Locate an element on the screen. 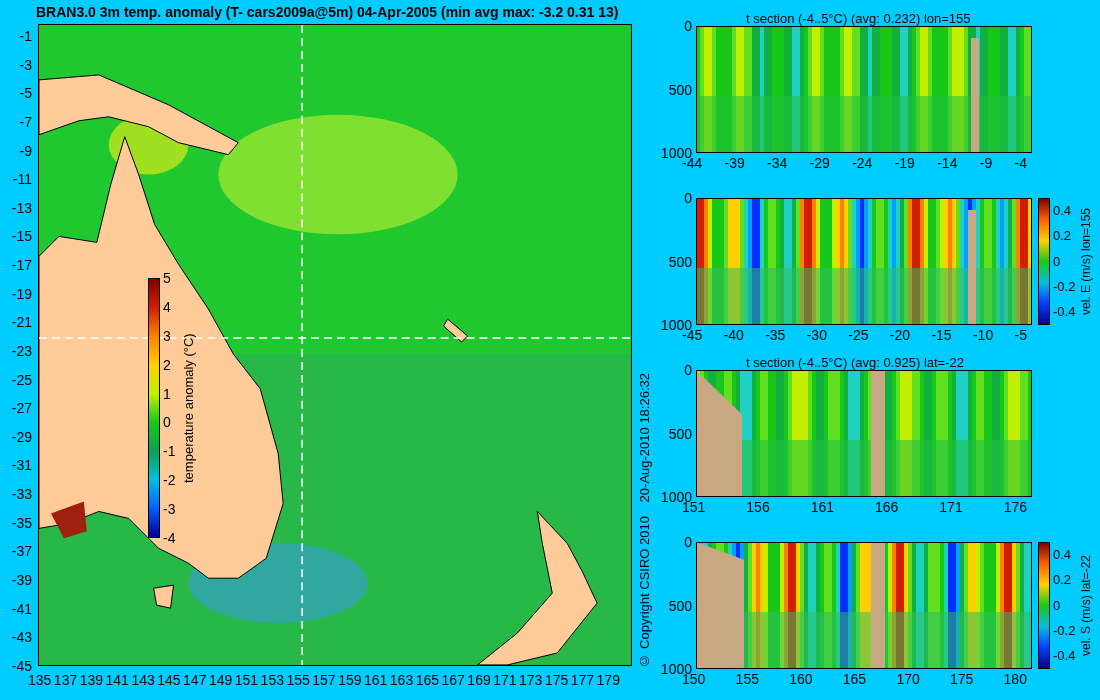 The height and width of the screenshot is (700, 1100). axis-tick-label: 170 is located at coordinates (908, 679).